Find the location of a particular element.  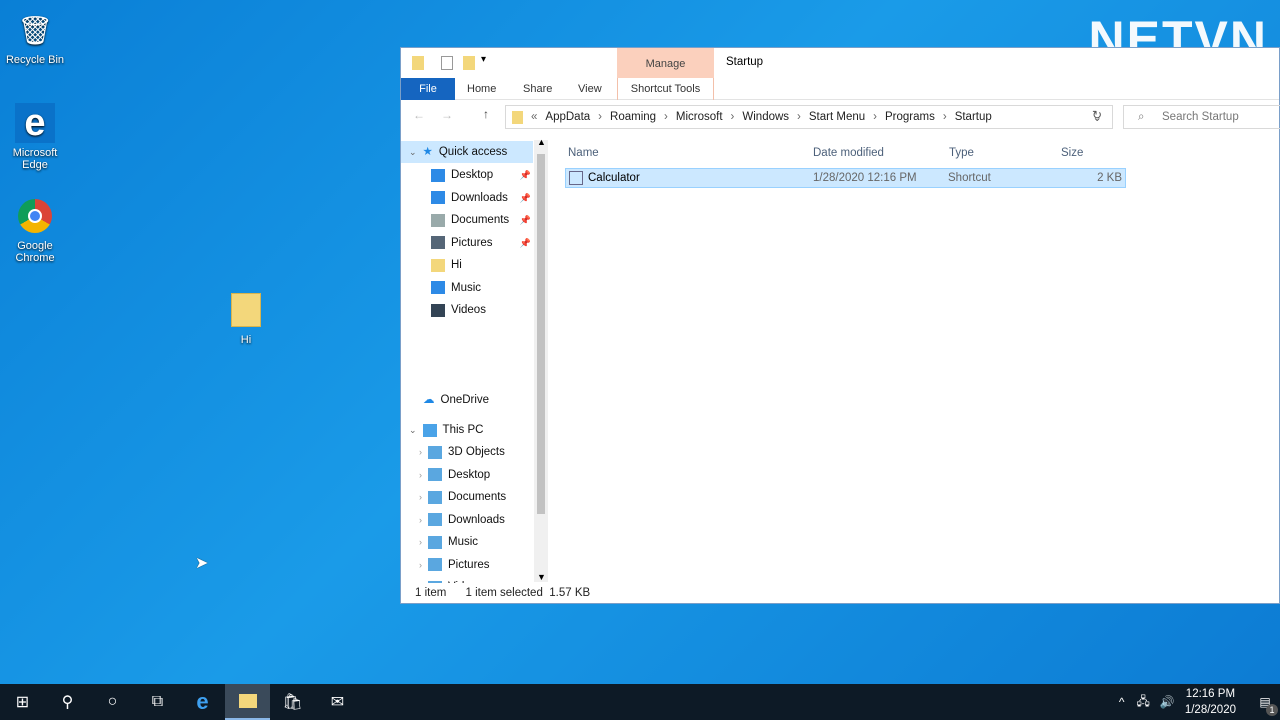

nav-onedrive: ☁ OneDrive is located at coordinates (467, 400).